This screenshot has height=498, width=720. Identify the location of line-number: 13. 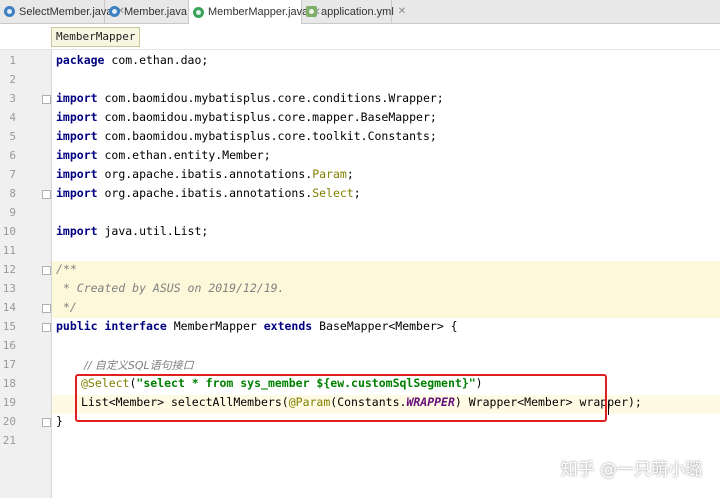
(9, 288).